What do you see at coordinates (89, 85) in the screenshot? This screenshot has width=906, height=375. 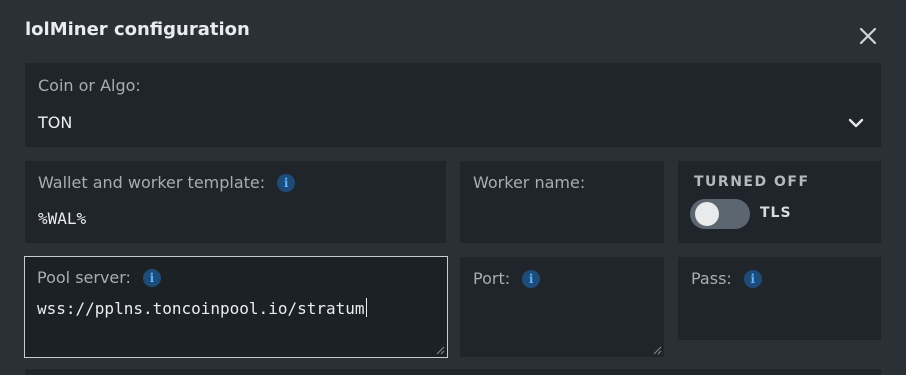 I see `coin-algo-label: Coin or Algo:` at bounding box center [89, 85].